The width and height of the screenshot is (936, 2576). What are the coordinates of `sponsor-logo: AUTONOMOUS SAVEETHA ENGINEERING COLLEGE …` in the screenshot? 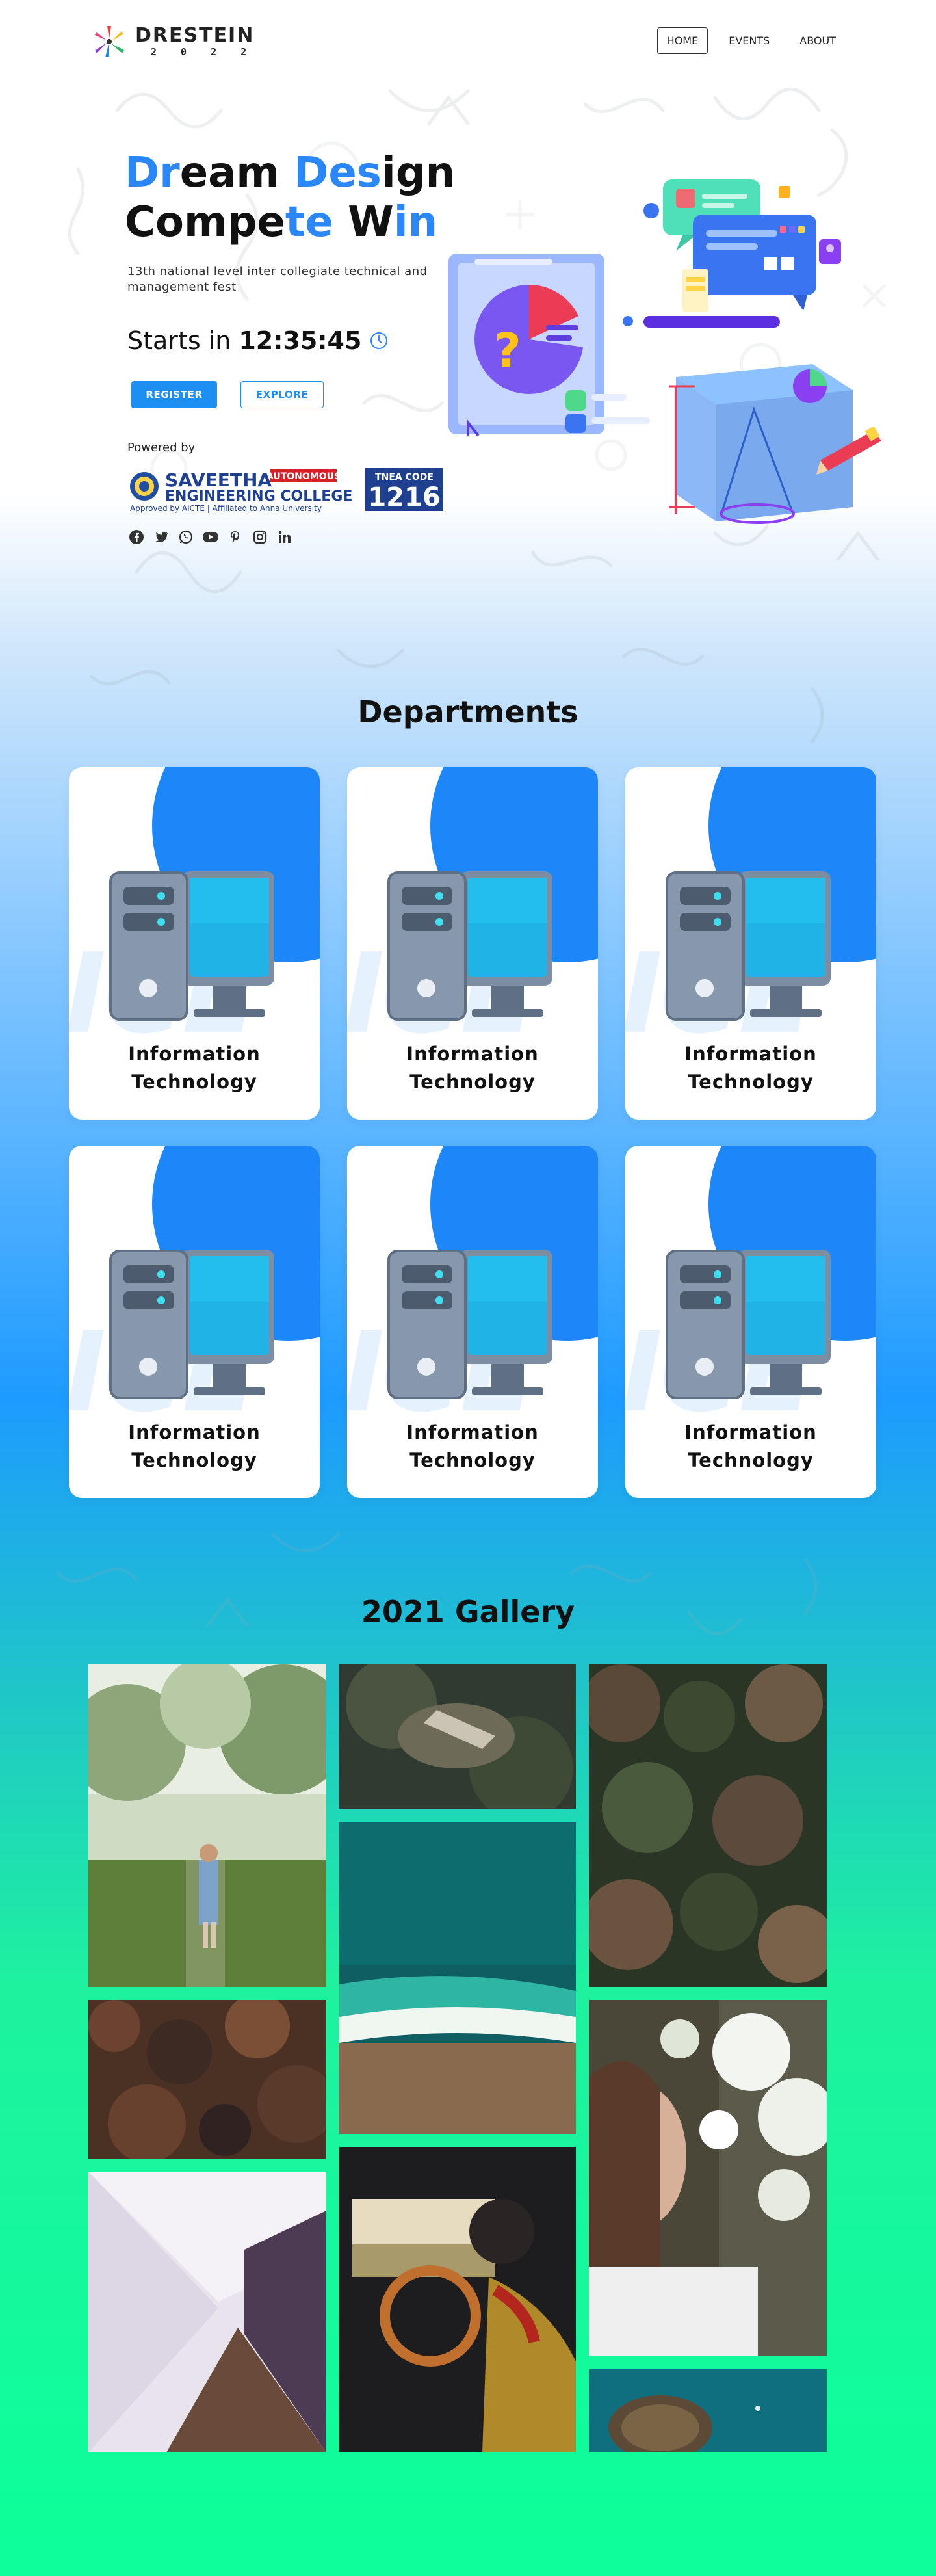 It's located at (285, 490).